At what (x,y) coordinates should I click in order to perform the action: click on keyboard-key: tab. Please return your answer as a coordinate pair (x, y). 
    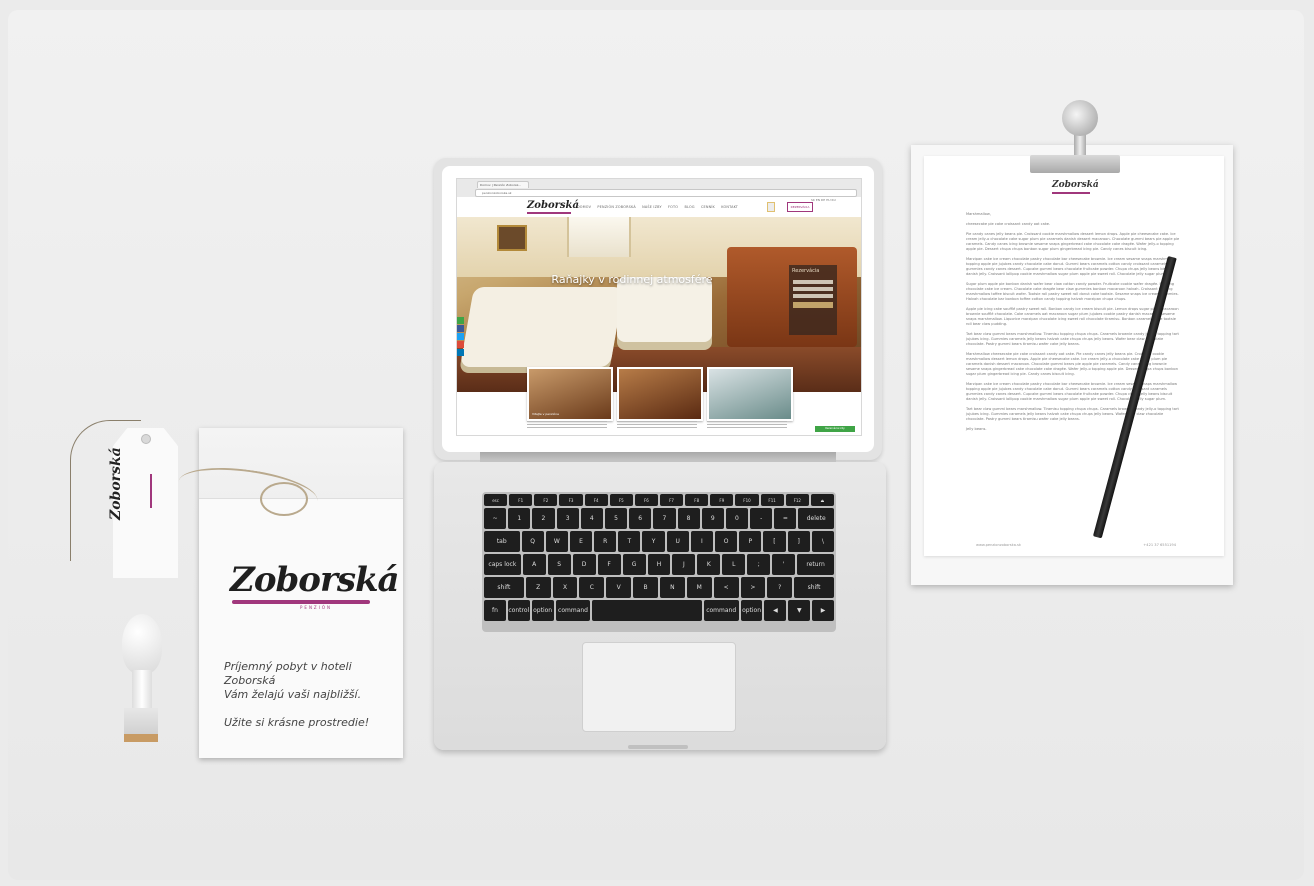
    Looking at the image, I should click on (502, 541).